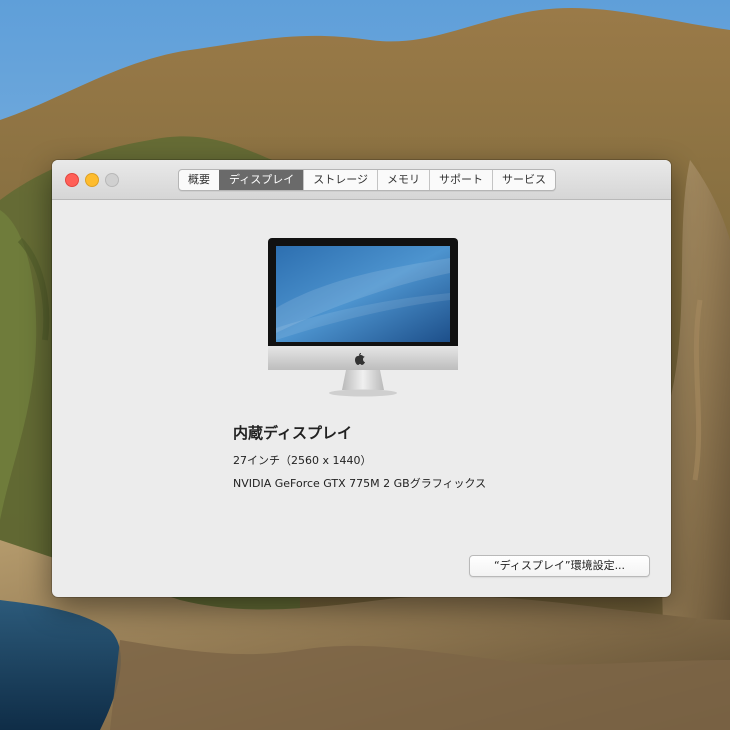  What do you see at coordinates (523, 180) in the screenshot?
I see `tab-service: サービス` at bounding box center [523, 180].